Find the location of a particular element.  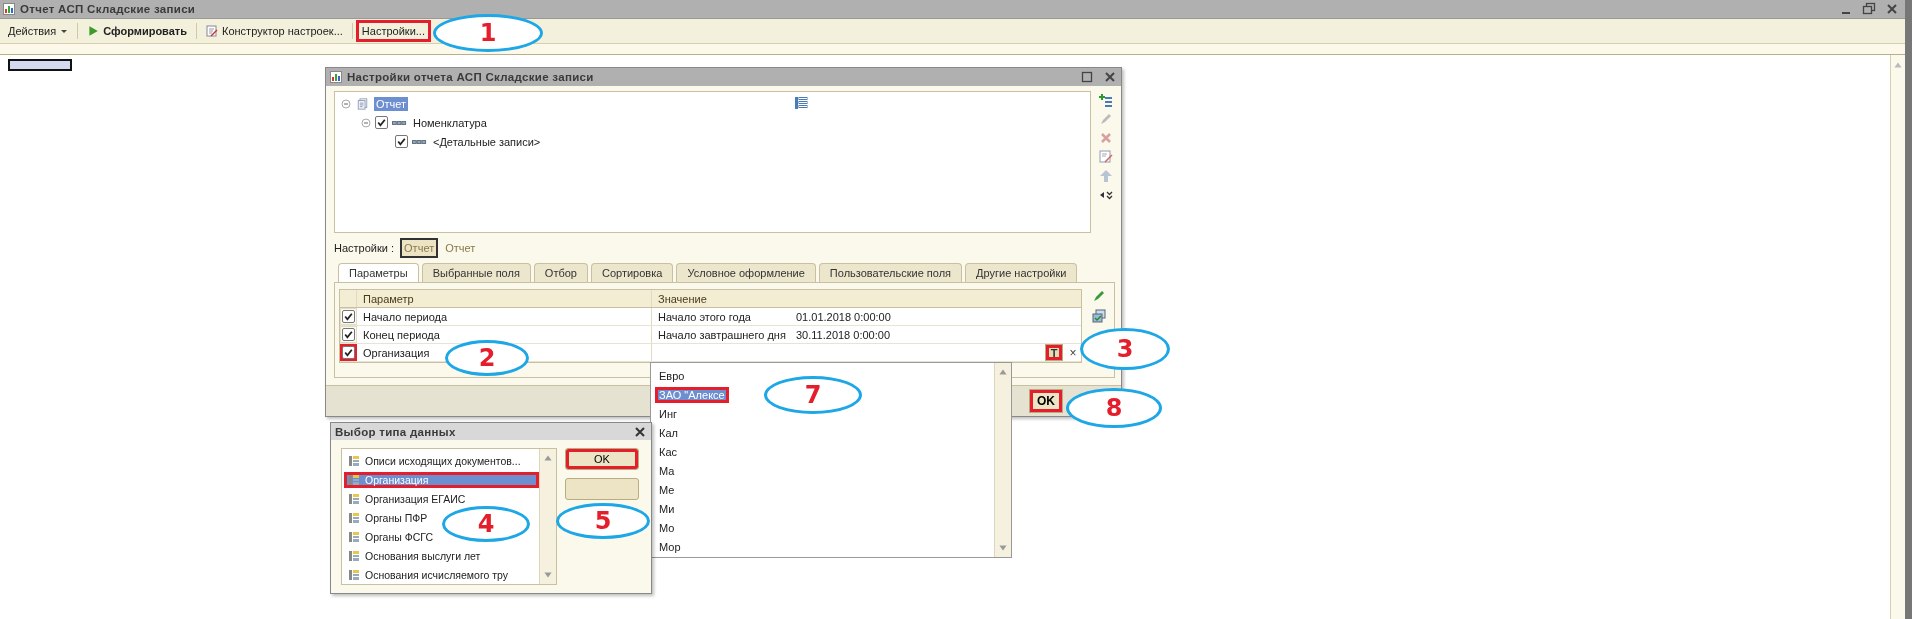

dropdown-item: Мор is located at coordinates (670, 546).